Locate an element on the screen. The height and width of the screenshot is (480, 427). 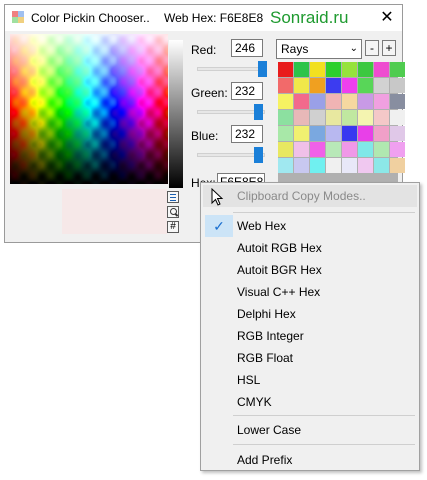
close-button: ✕ is located at coordinates (387, 18).